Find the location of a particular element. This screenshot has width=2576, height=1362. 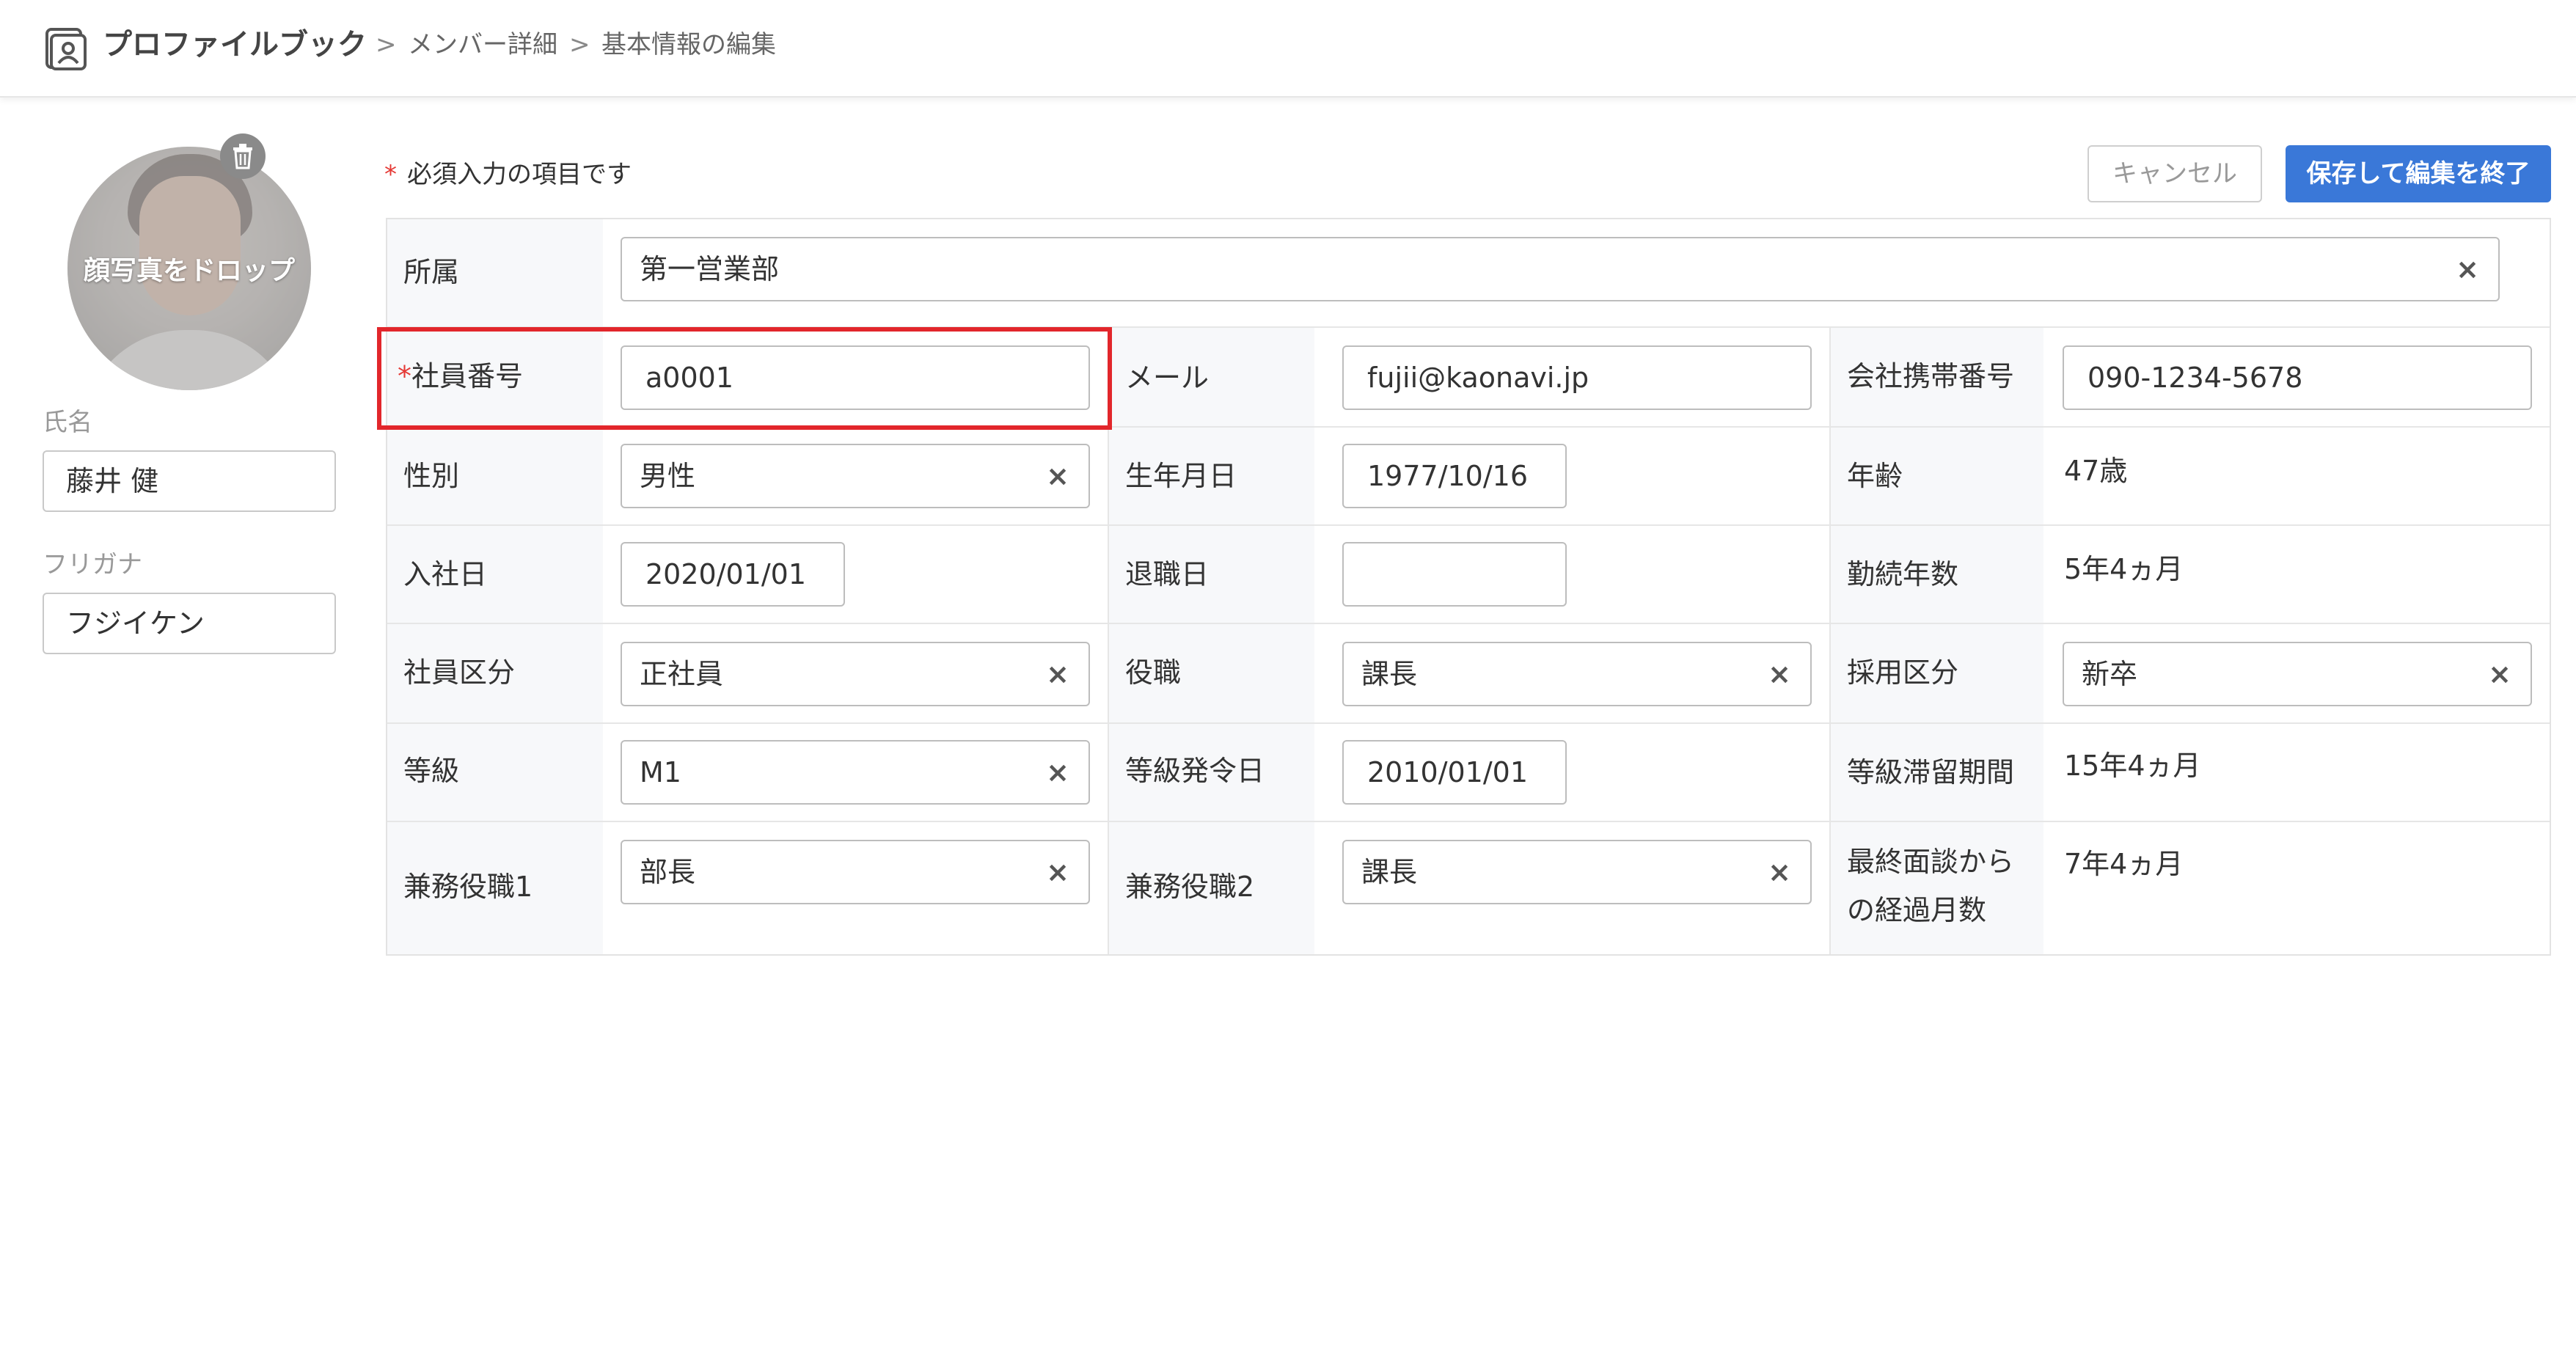

affiliation-label: 所属 is located at coordinates (431, 272).